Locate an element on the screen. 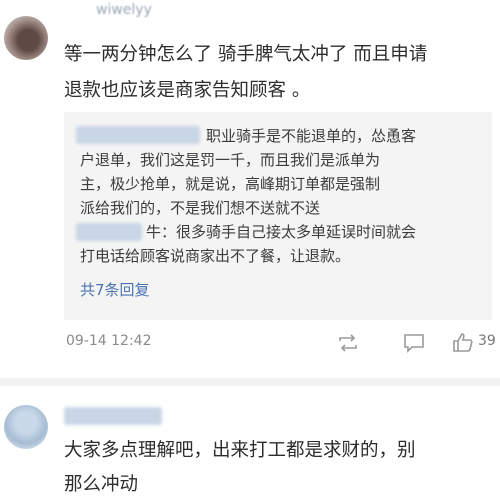 The image size is (500, 500). reply-text-line: 主，极少抢单，就是说，高峰期订单都是强制 is located at coordinates (230, 184).